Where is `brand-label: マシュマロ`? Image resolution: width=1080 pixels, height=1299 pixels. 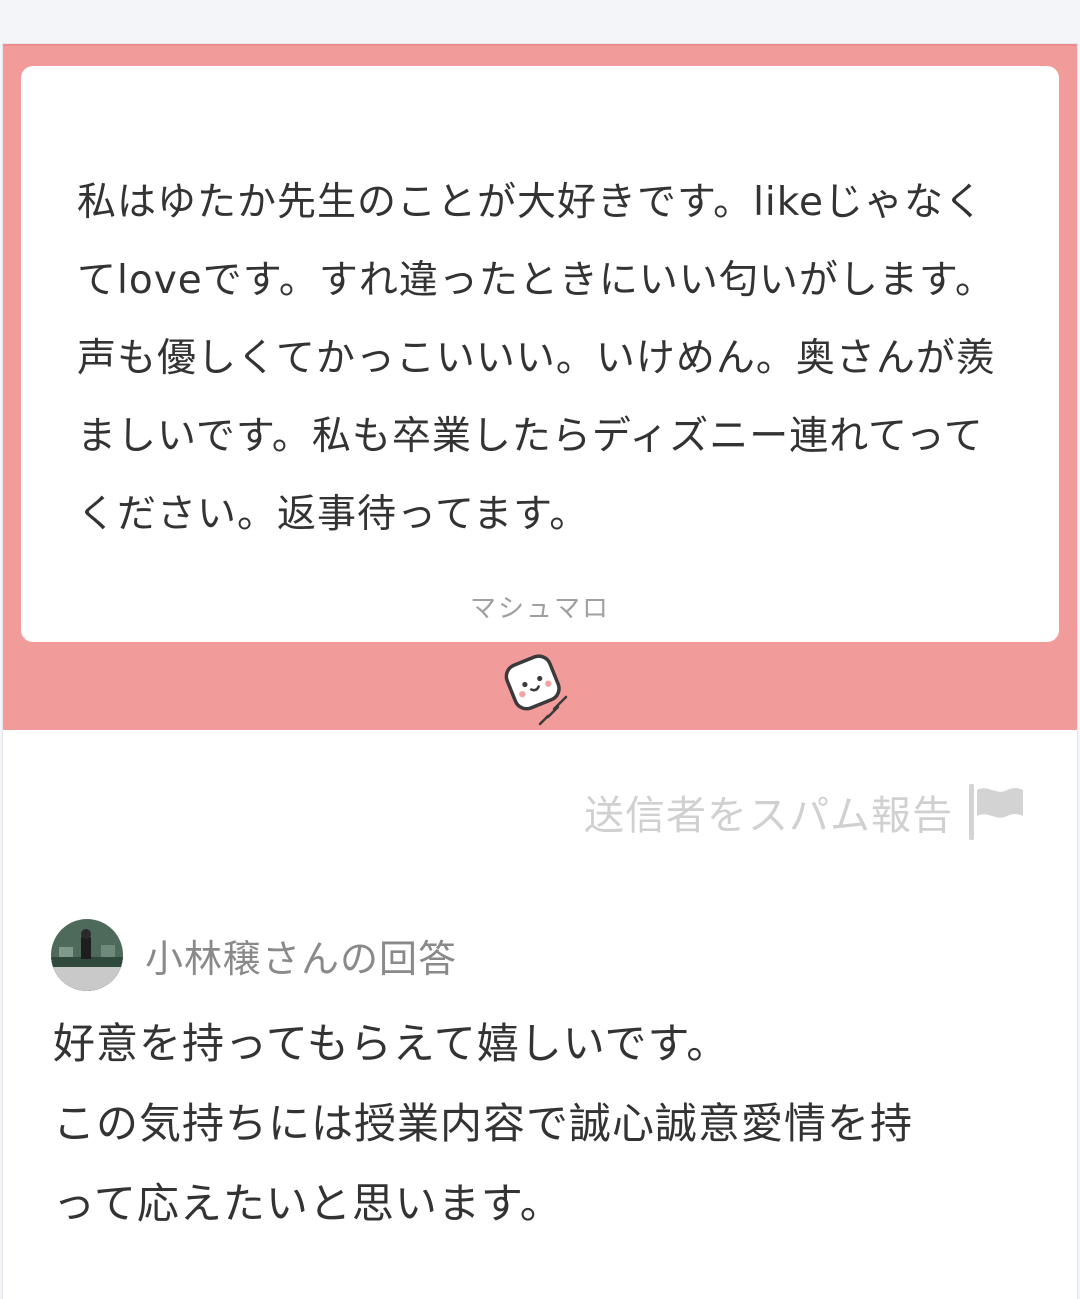 brand-label: マシュマロ is located at coordinates (539, 609).